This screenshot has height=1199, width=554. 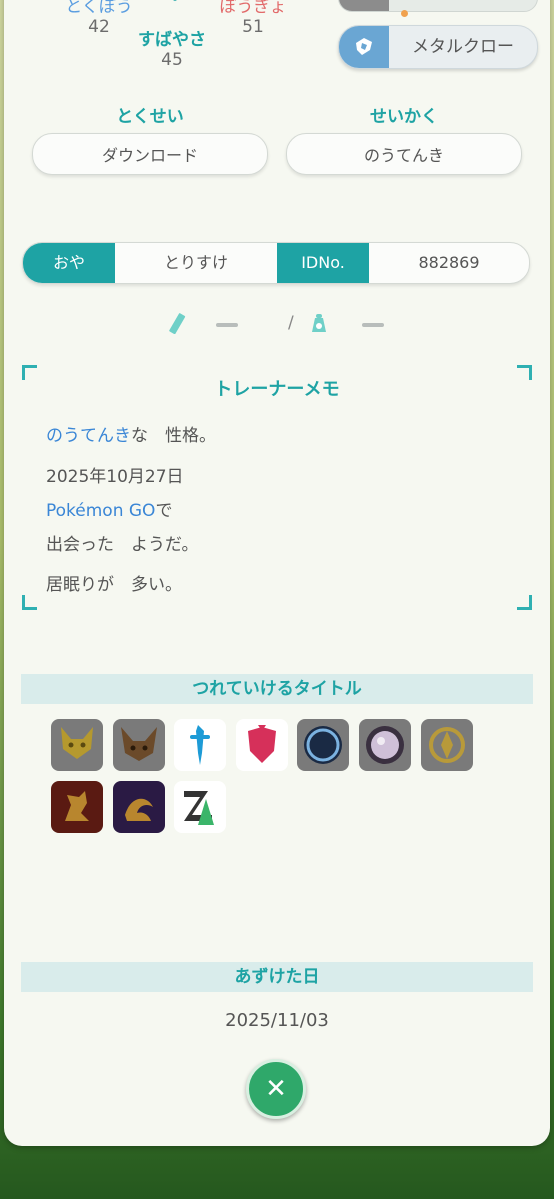 I want to click on ability-title: とくせい, so click(x=150, y=117).